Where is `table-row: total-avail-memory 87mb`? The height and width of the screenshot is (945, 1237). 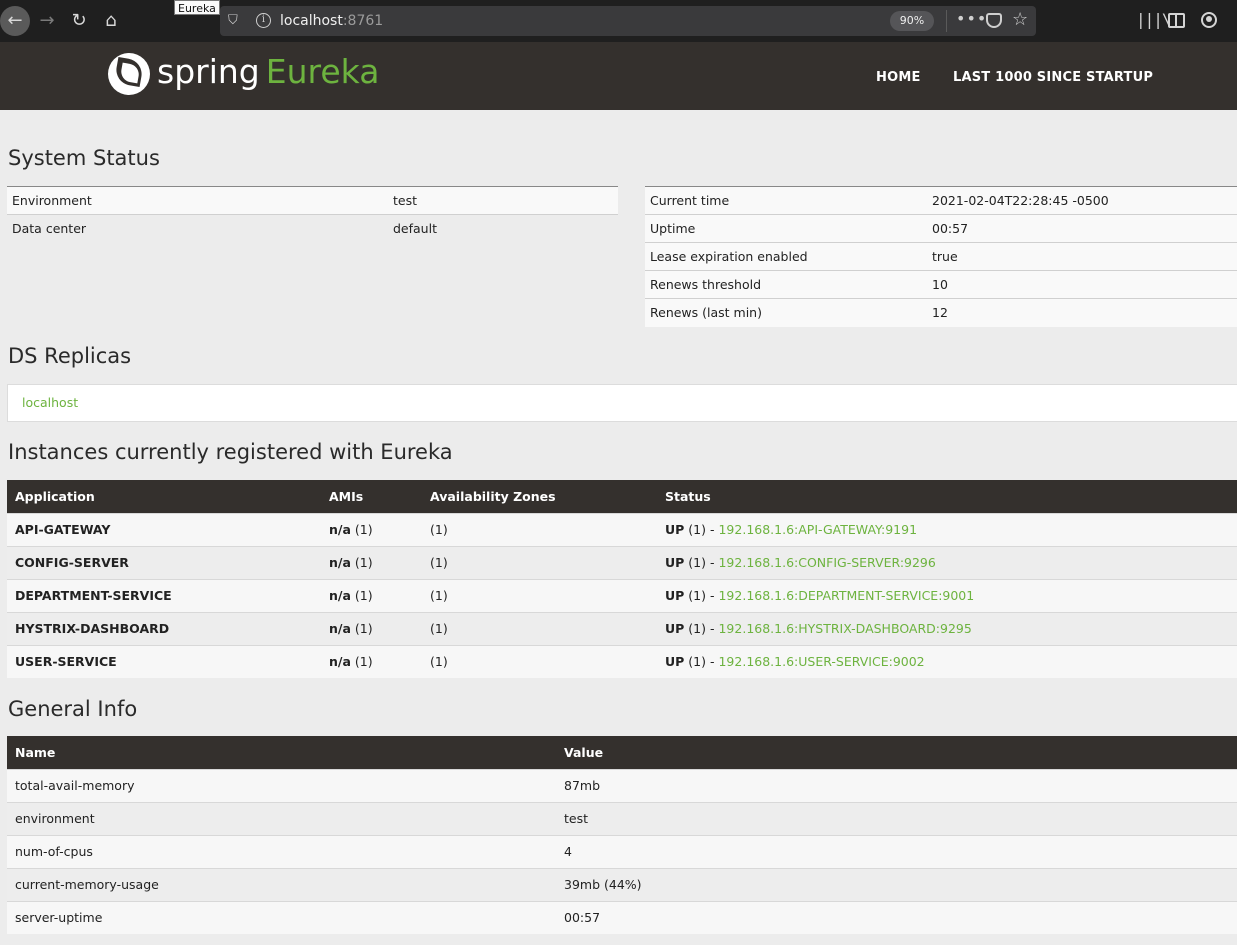 table-row: total-avail-memory 87mb is located at coordinates (622, 785).